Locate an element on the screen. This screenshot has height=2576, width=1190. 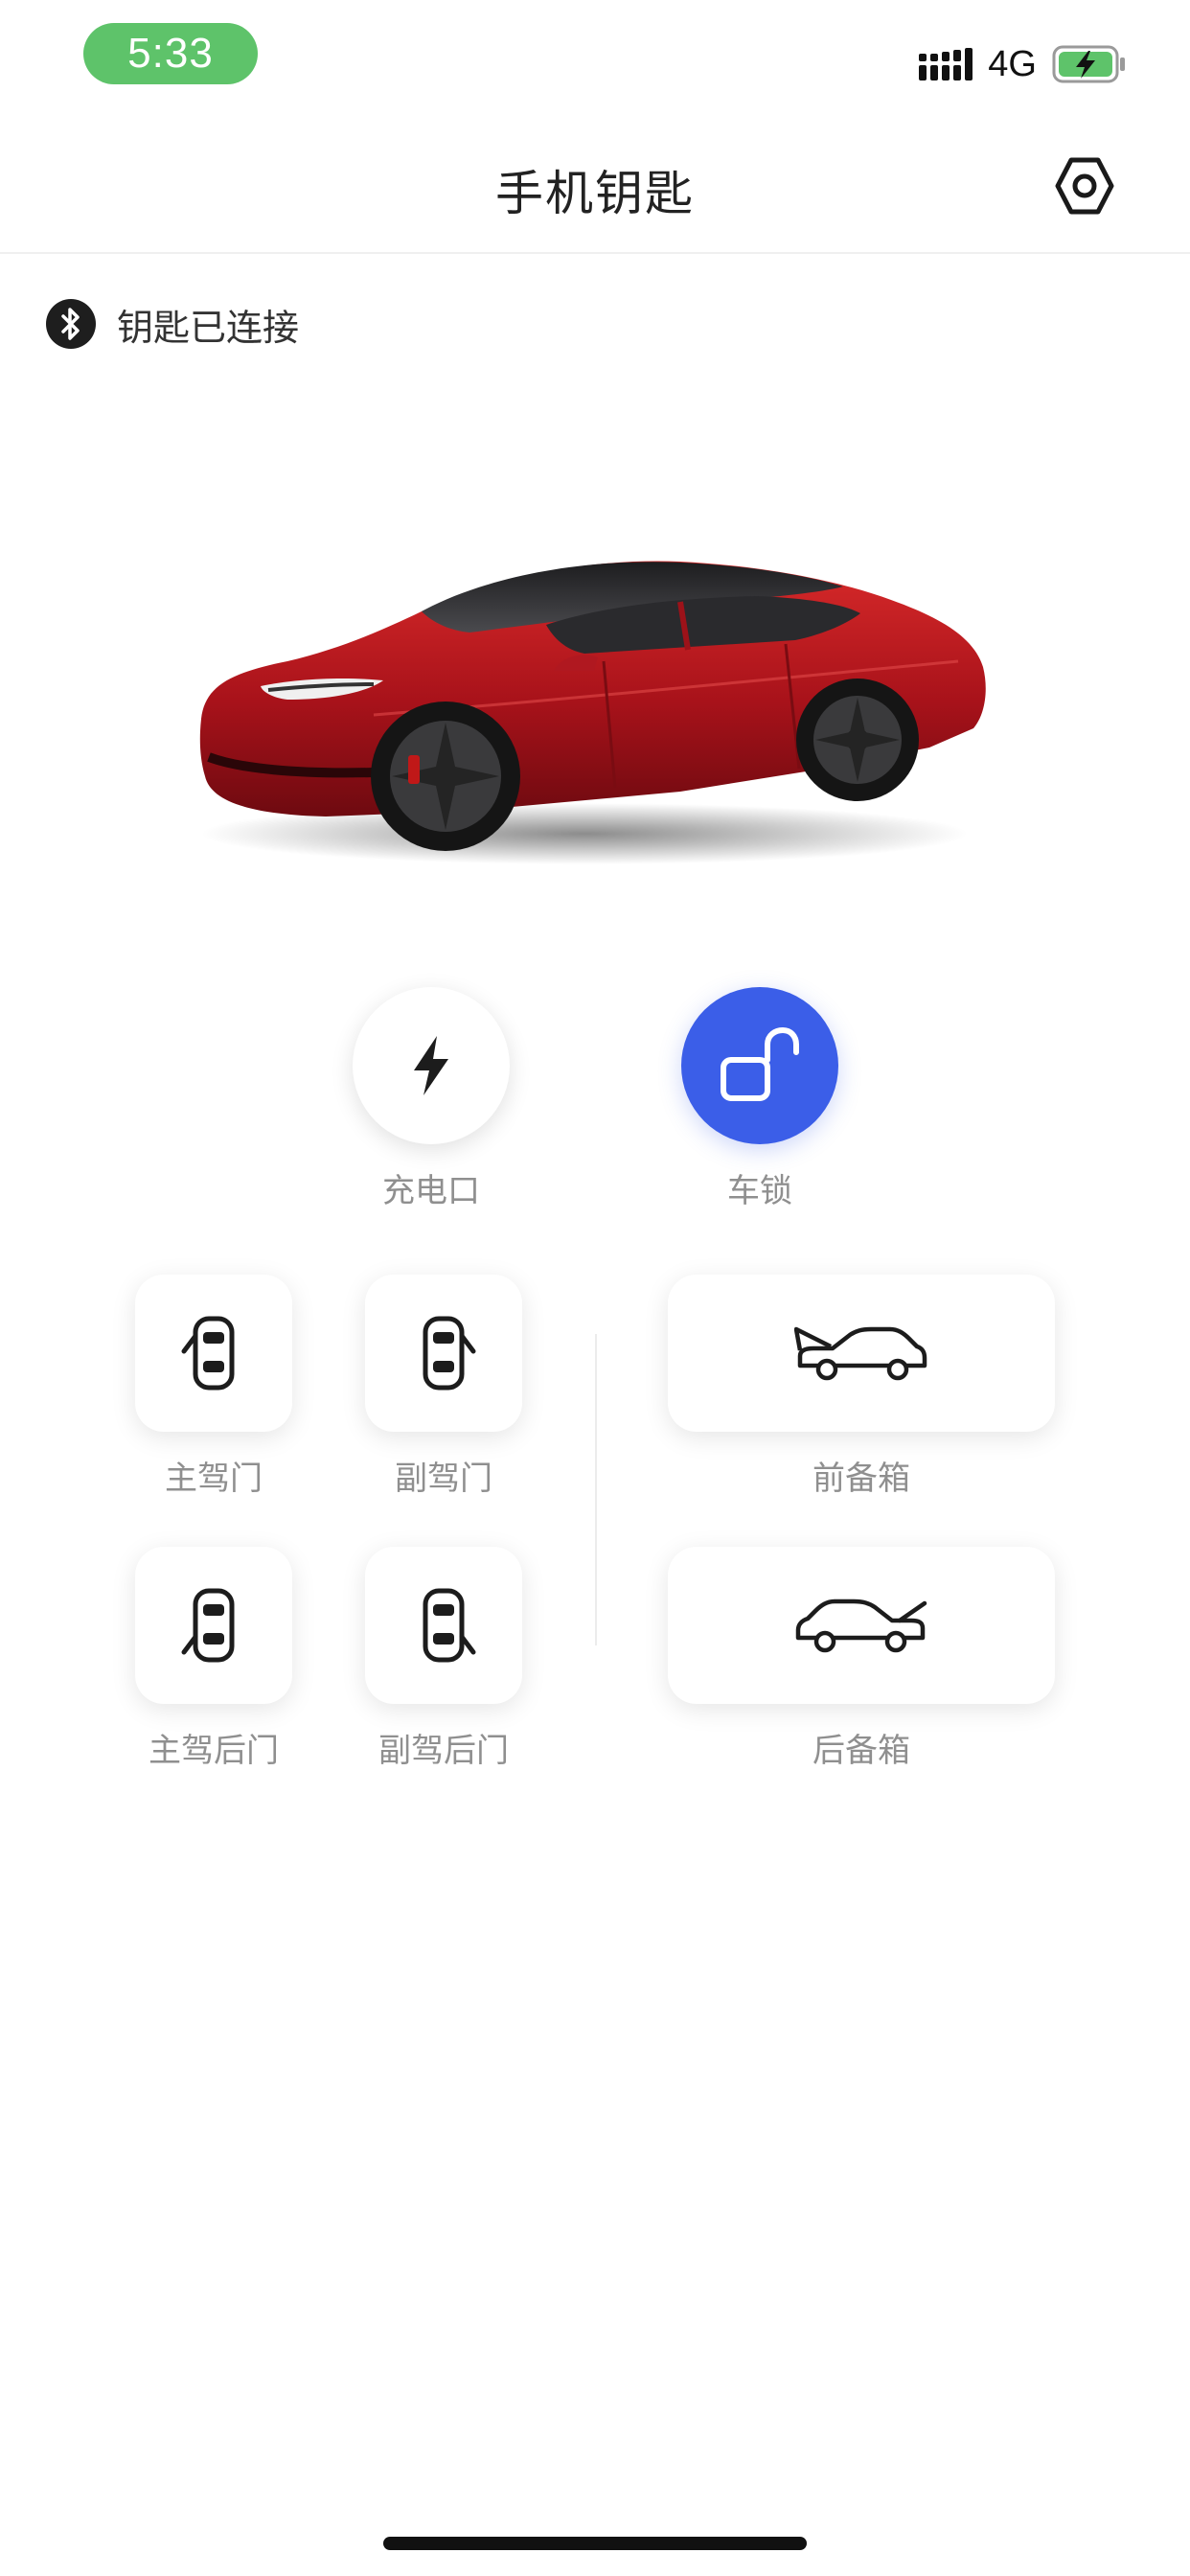
signal-bars-icon is located at coordinates (946, 64).